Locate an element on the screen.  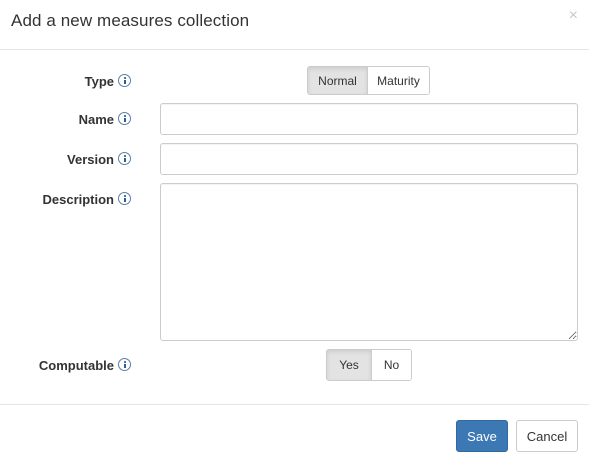
name-input is located at coordinates (369, 119).